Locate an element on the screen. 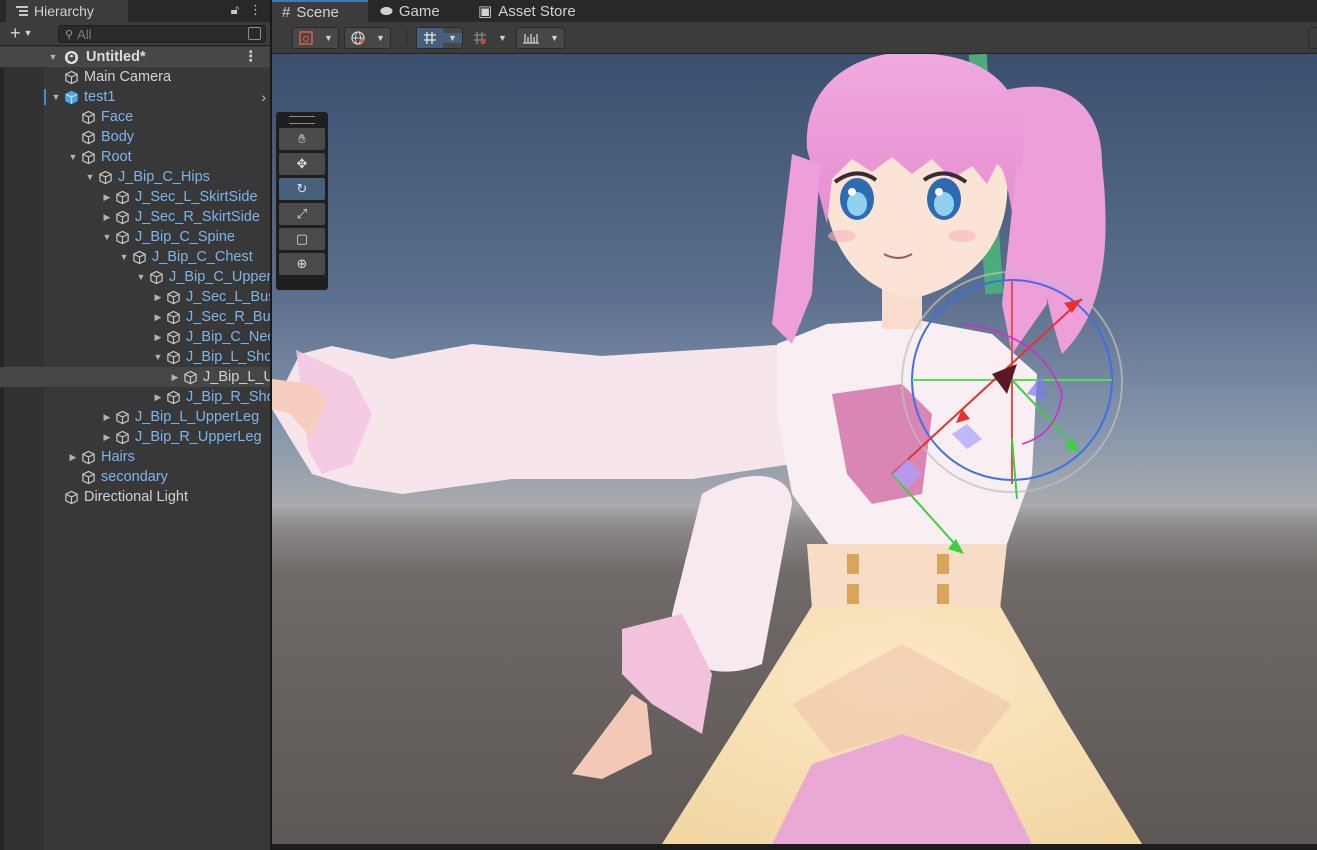 The width and height of the screenshot is (1317, 850). hand-tool-button: ✋︎ is located at coordinates (302, 139).